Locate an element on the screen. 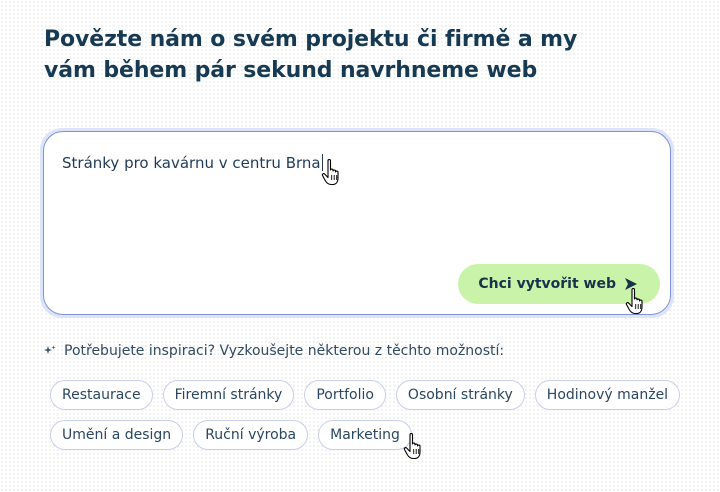  chip-umeni-a-design: Umění a design is located at coordinates (117, 435).